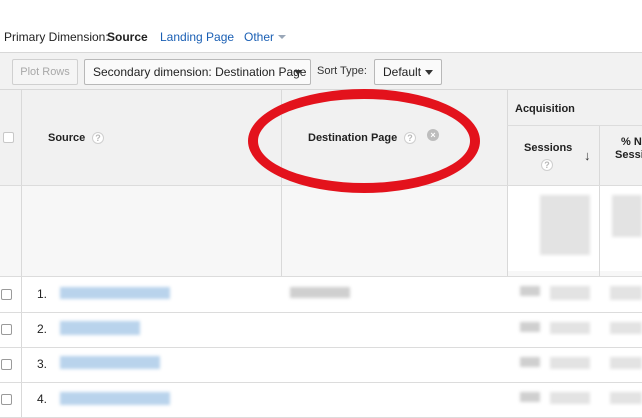  I want to click on group-header-divider, so click(574, 125).